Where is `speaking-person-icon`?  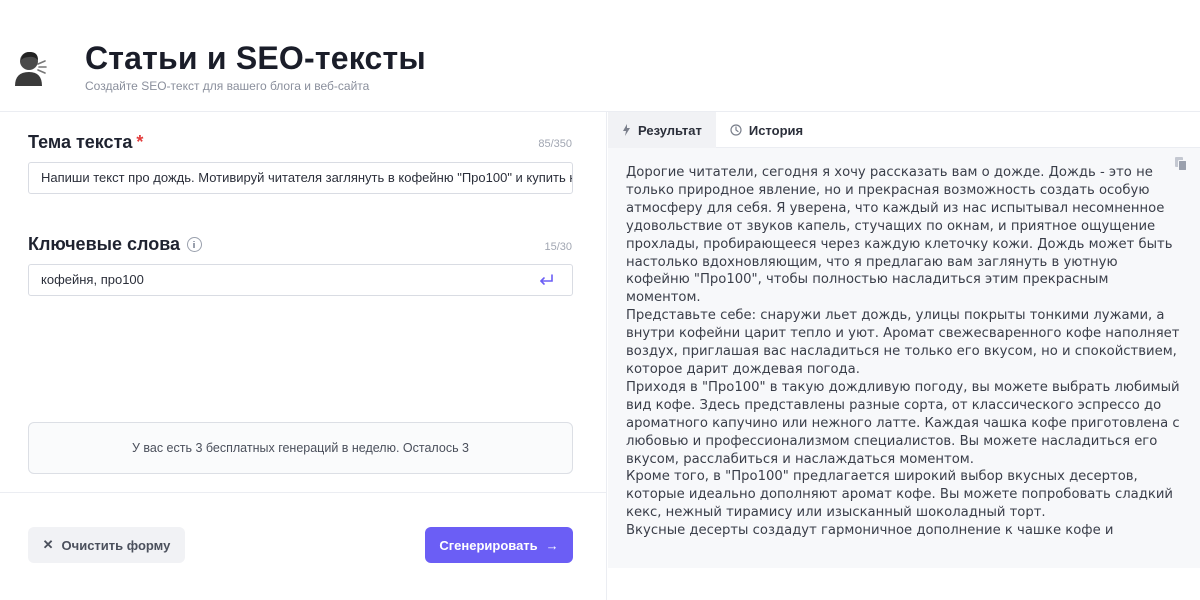
speaking-person-icon is located at coordinates (31, 69).